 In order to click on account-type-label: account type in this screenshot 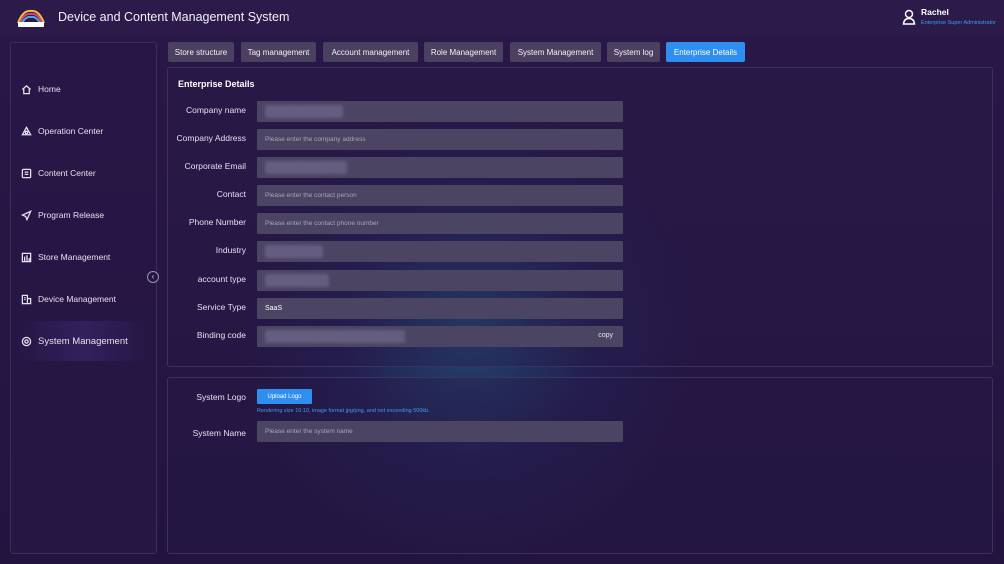, I will do `click(221, 279)`.